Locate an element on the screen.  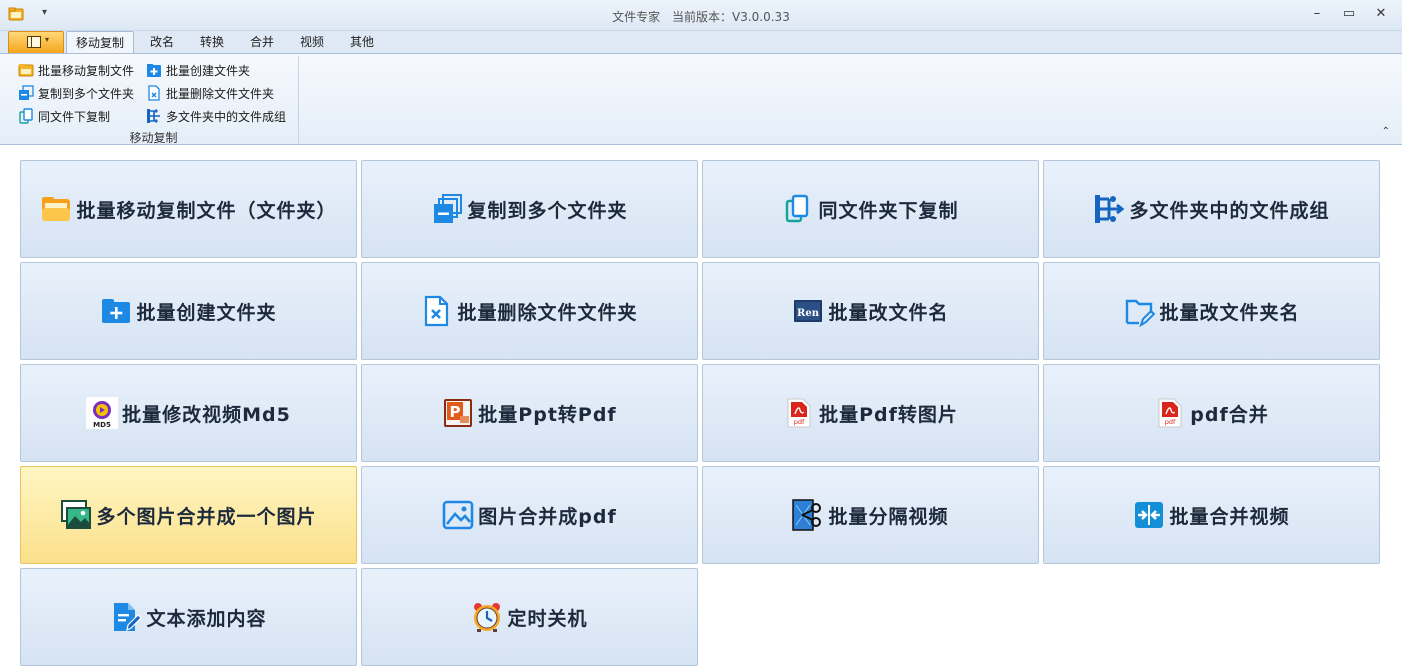
merge-video-icon is located at coordinates (1149, 515).